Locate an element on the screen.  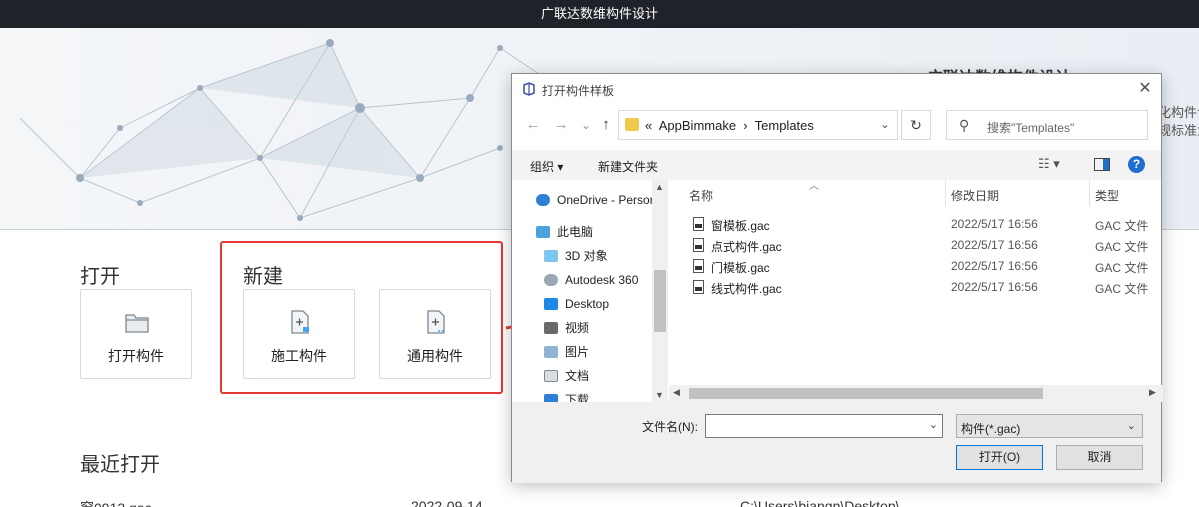
organize-menu: 组织 ▾ is located at coordinates (546, 166).